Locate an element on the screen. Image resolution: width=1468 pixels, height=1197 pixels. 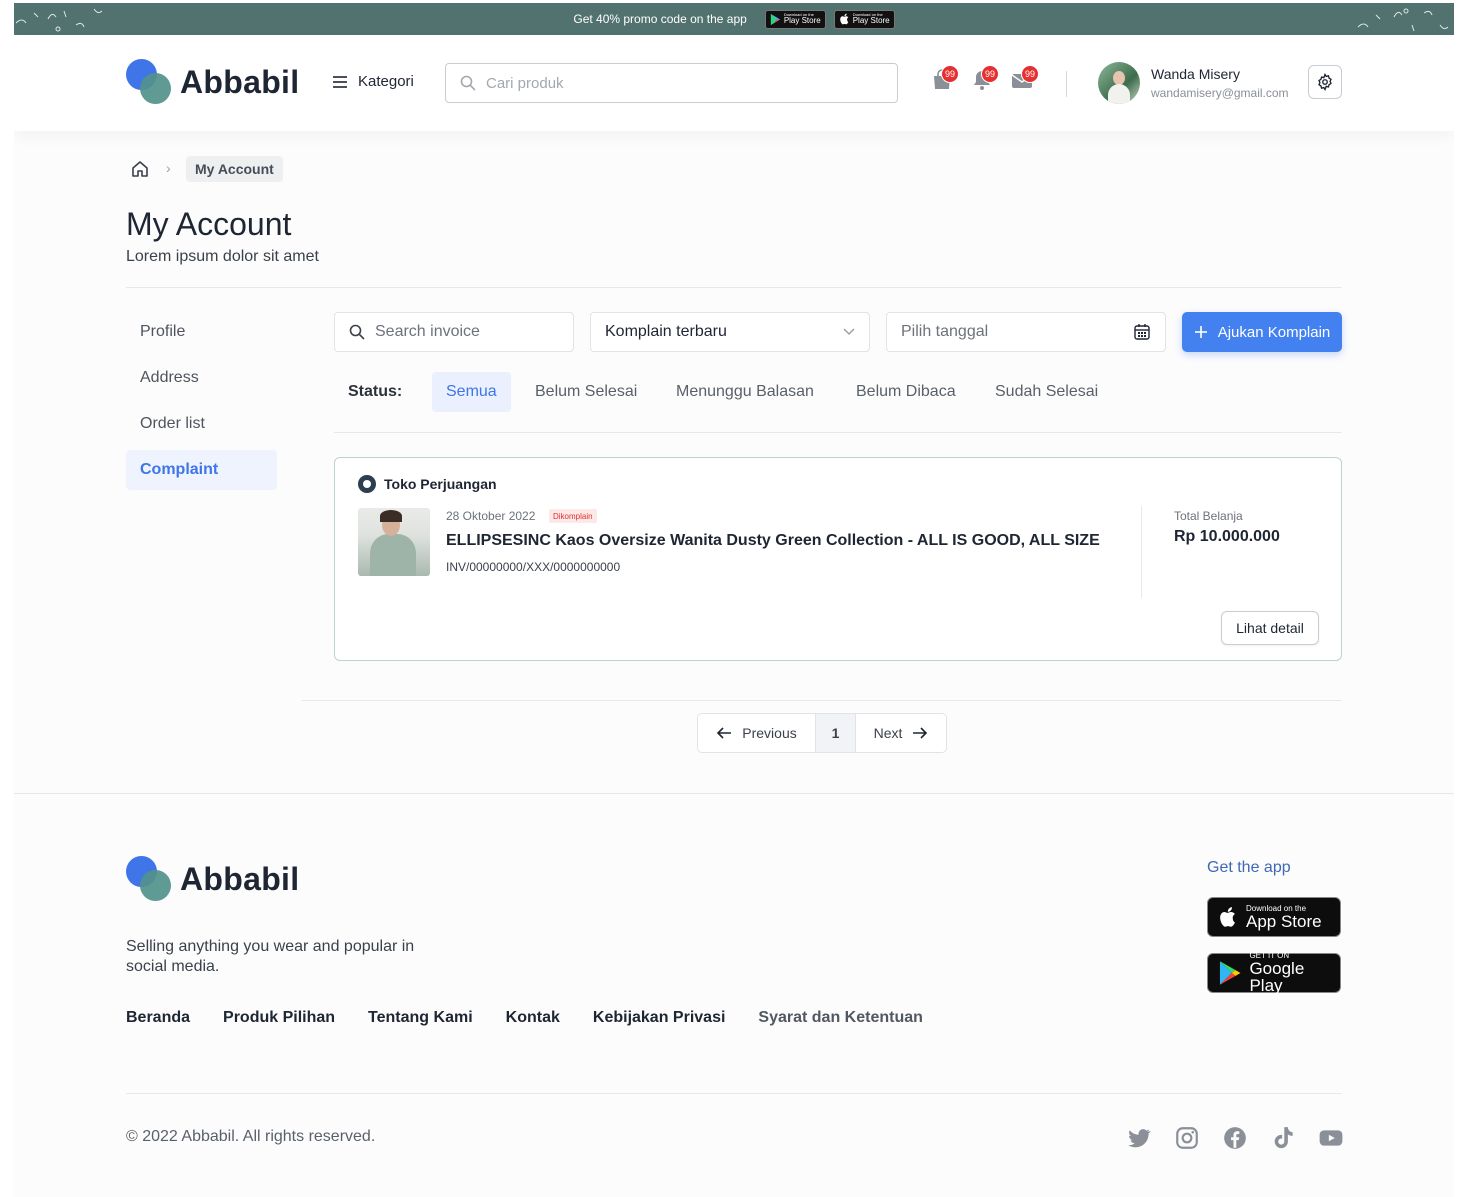
sidebar-item-complaint: Complaint is located at coordinates (201, 470).